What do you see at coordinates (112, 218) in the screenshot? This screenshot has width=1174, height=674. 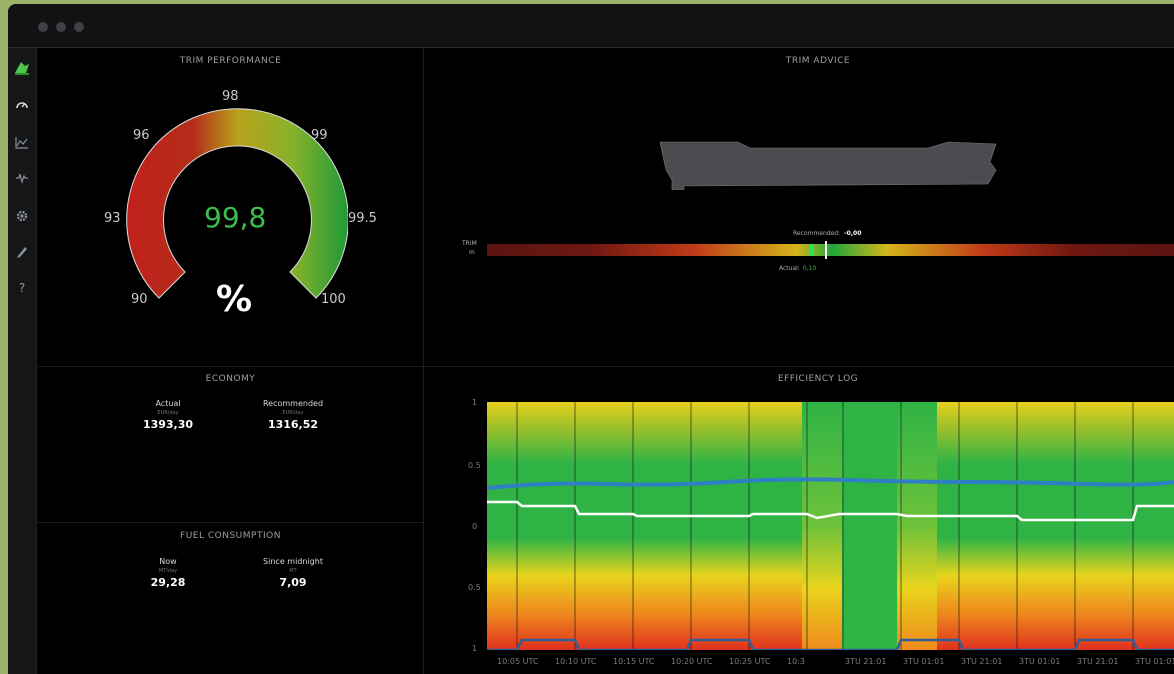 I see `gauge-tick: 93` at bounding box center [112, 218].